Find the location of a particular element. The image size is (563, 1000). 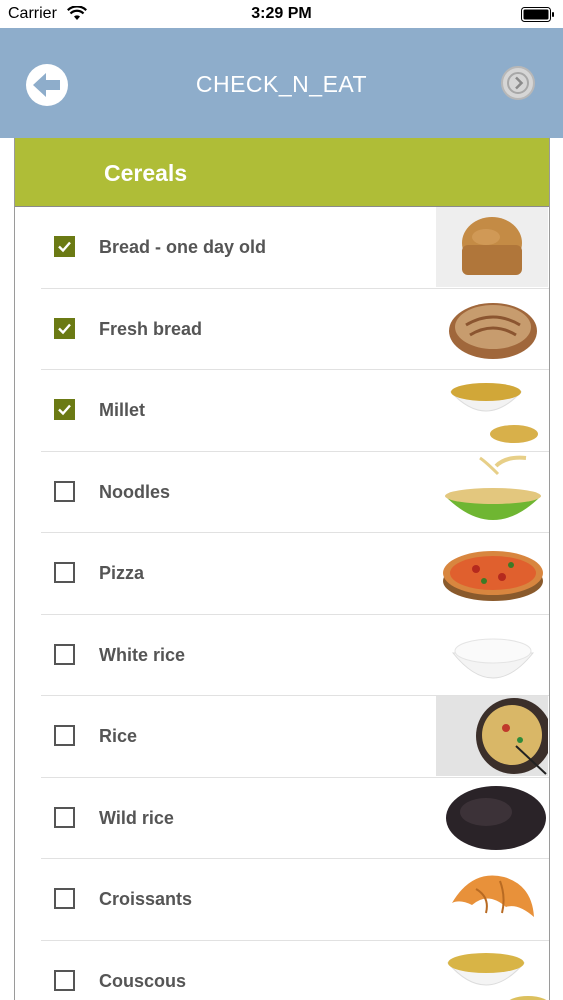

list-item: Rice is located at coordinates (282, 737).